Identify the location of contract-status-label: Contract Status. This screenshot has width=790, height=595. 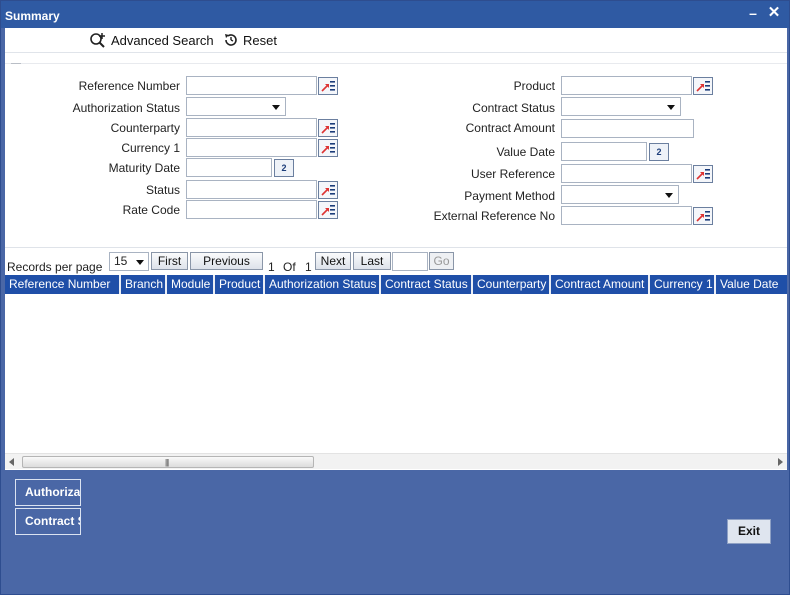
(513, 108).